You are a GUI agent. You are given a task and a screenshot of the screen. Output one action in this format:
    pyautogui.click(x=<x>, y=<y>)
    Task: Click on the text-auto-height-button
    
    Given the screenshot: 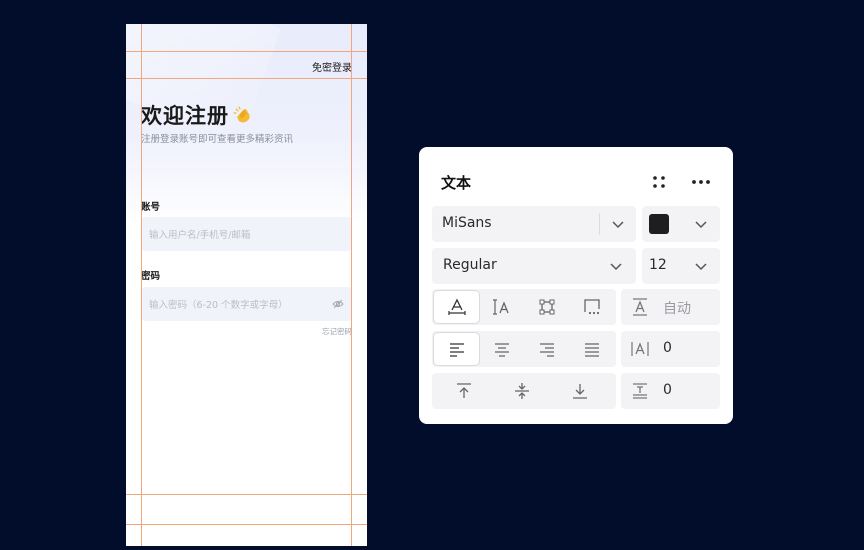 What is the action you would take?
    pyautogui.click(x=501, y=307)
    